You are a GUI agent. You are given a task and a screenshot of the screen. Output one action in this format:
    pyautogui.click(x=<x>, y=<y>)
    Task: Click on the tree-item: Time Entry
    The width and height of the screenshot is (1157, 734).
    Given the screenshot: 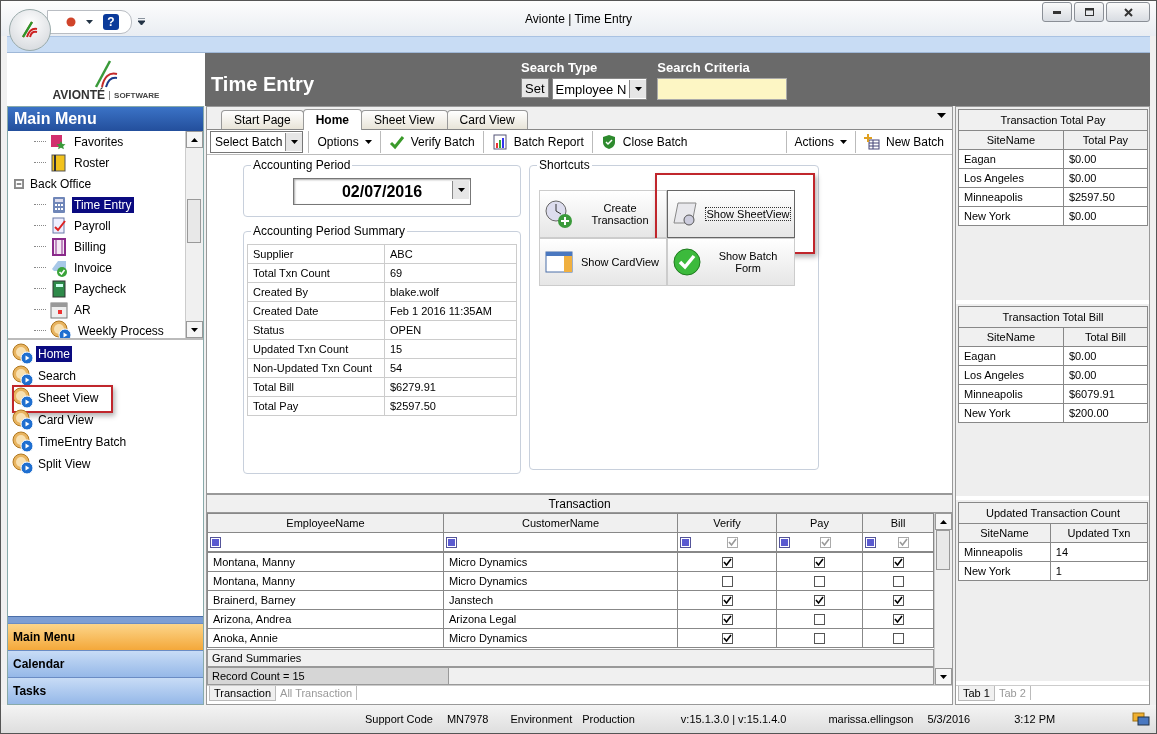 What is the action you would take?
    pyautogui.click(x=103, y=204)
    